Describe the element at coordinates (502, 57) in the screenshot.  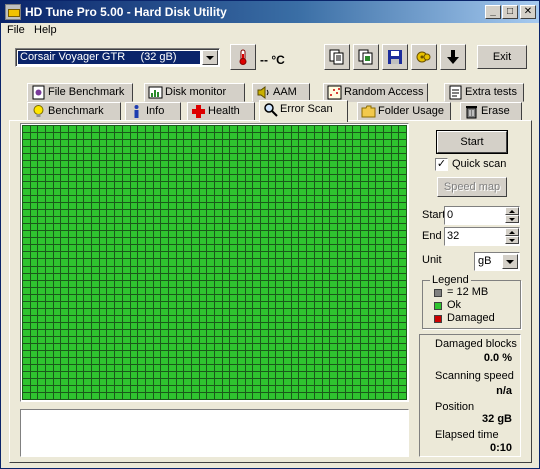
I see `exit-button: Exit` at that location.